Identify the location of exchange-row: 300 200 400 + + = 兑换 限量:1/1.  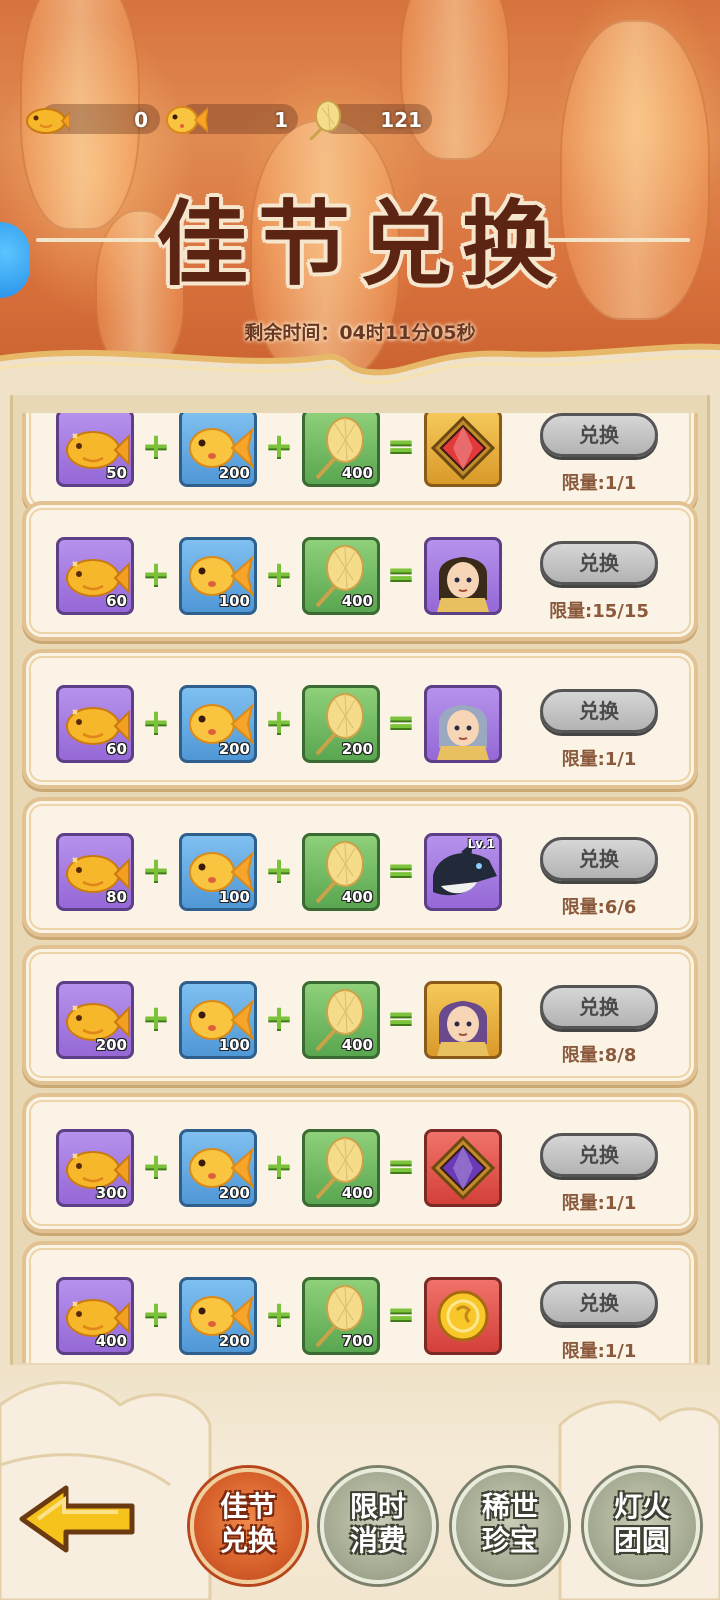
(360, 1163).